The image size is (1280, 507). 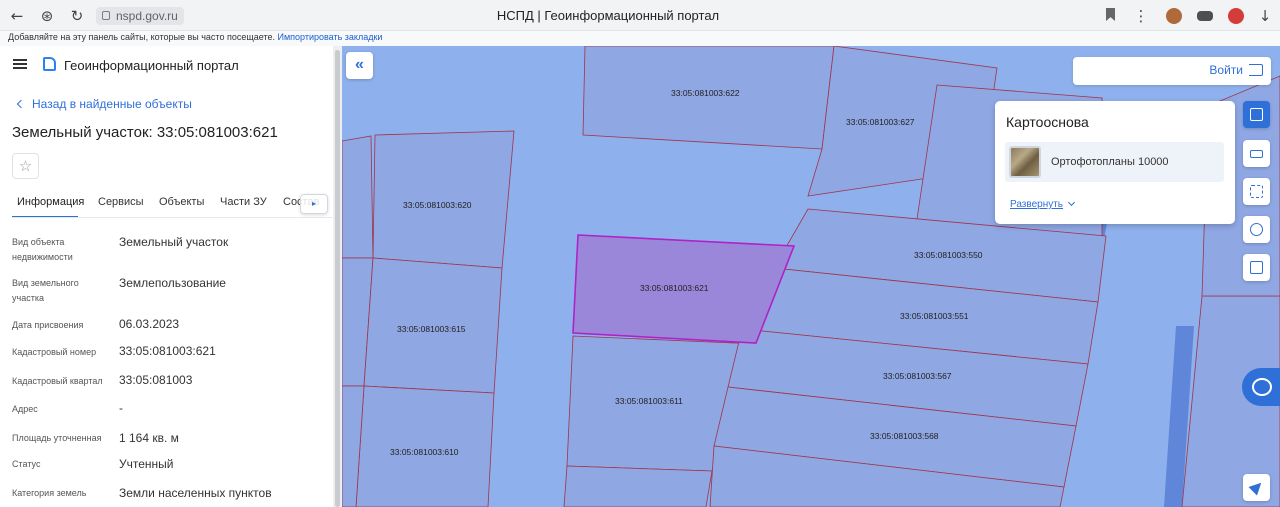 I want to click on prop-label: Адрес, so click(x=25, y=409).